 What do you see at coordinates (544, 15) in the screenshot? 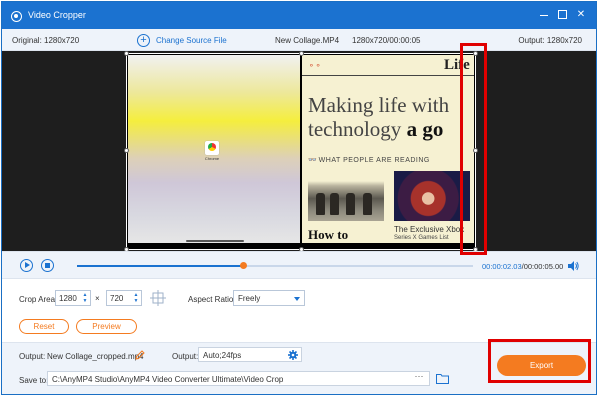
I see `minimize-icon` at bounding box center [544, 15].